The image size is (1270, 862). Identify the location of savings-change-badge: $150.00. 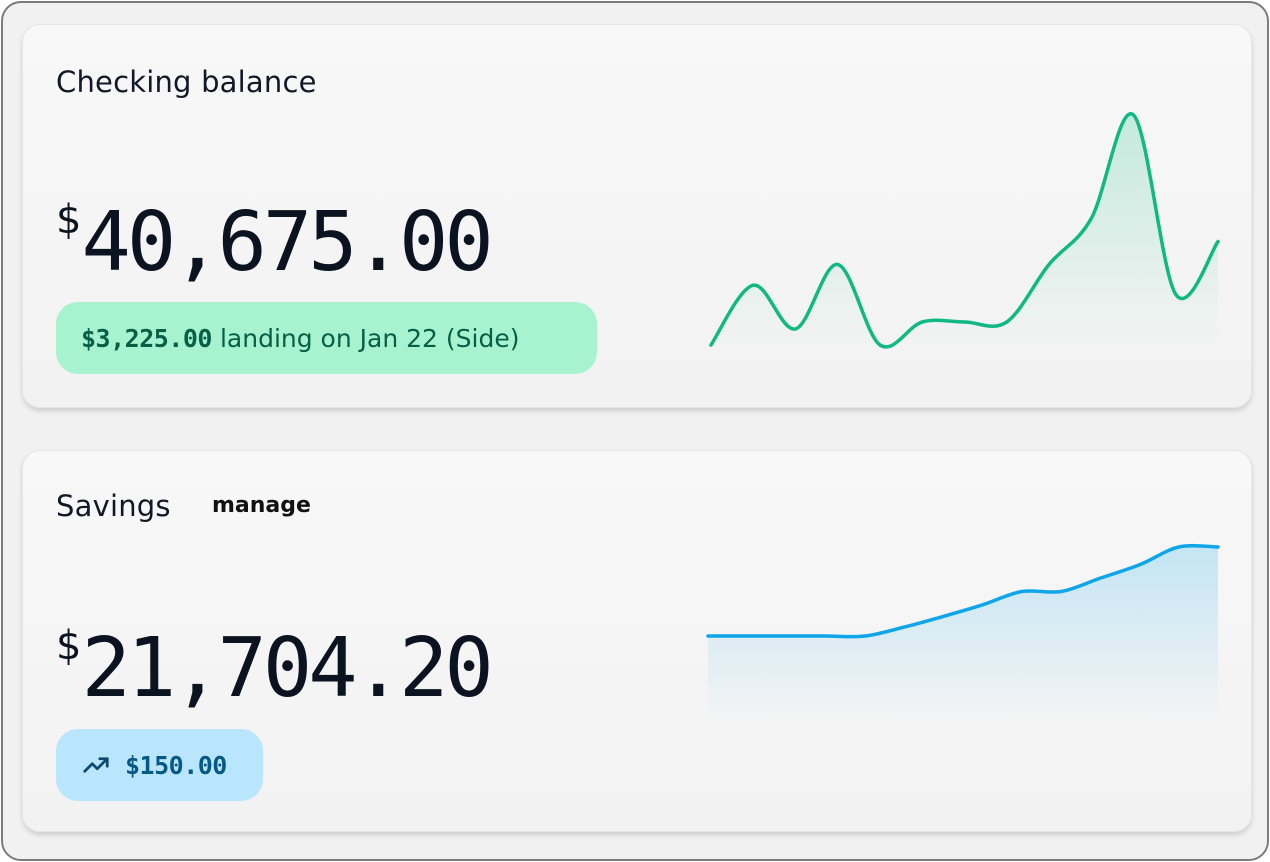
(159, 765).